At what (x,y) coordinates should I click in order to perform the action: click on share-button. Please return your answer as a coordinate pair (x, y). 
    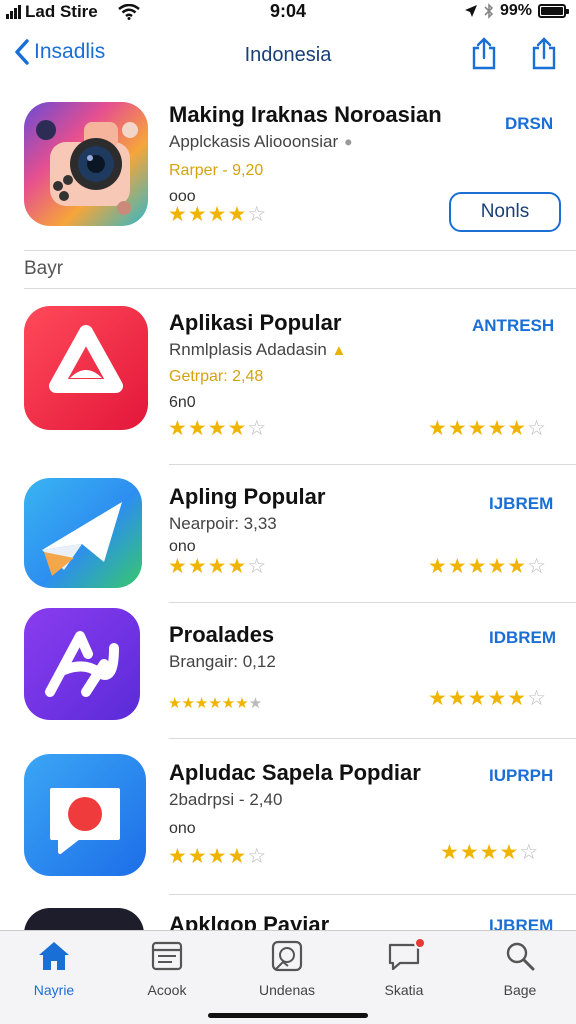
    Looking at the image, I should click on (484, 55).